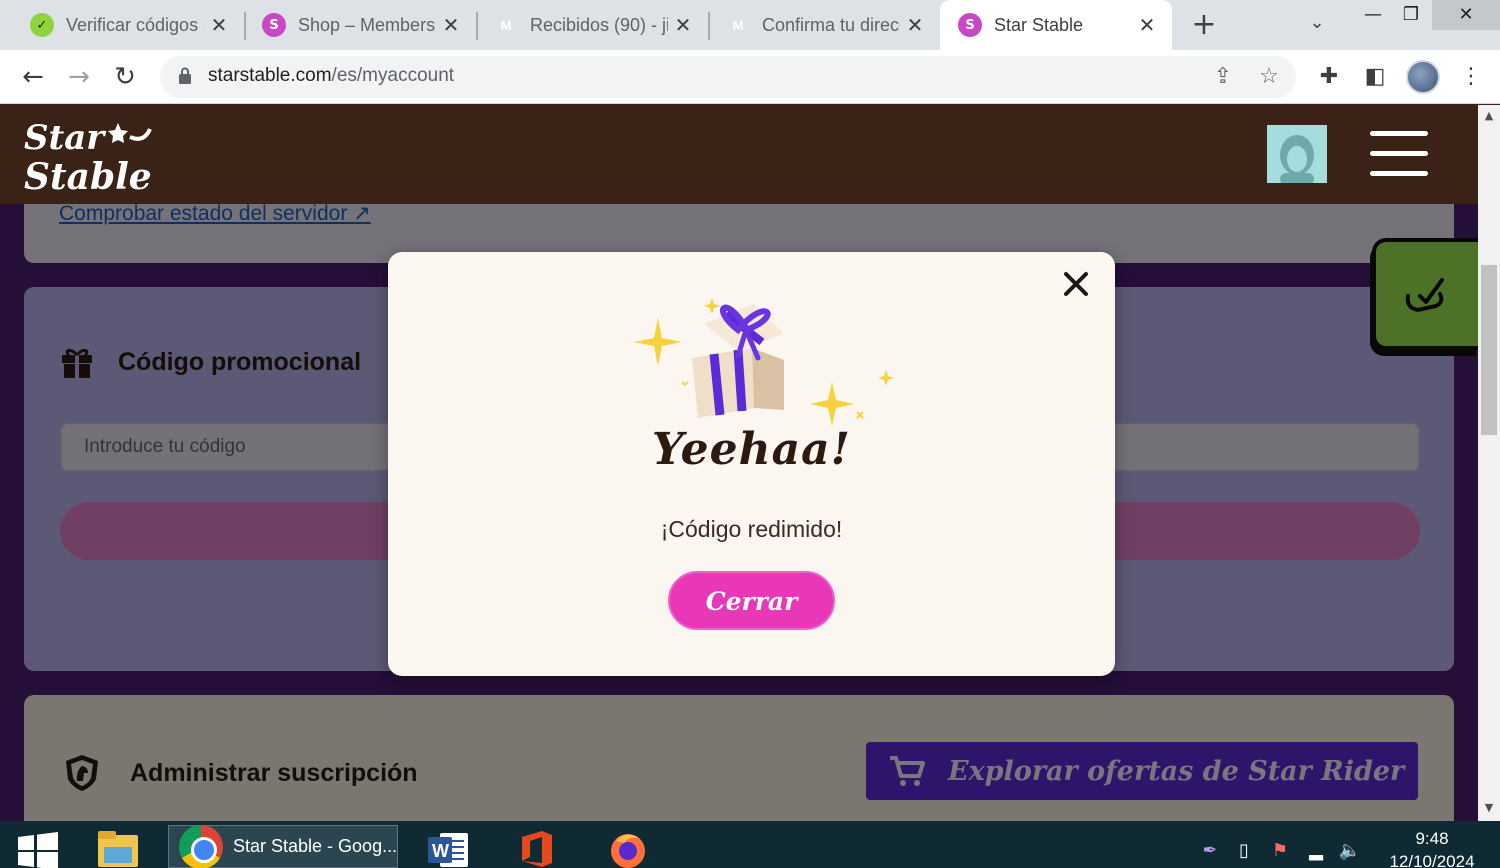  I want to click on star-stable-logo: Star Stable, so click(90, 155).